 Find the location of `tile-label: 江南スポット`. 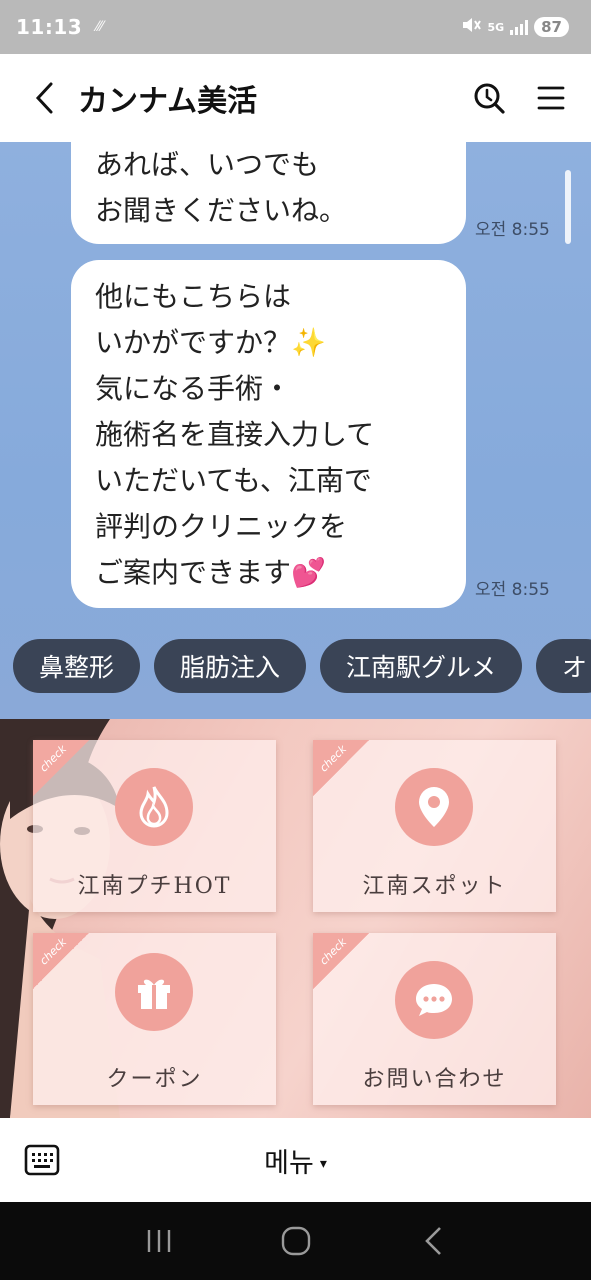

tile-label: 江南スポット is located at coordinates (434, 886).